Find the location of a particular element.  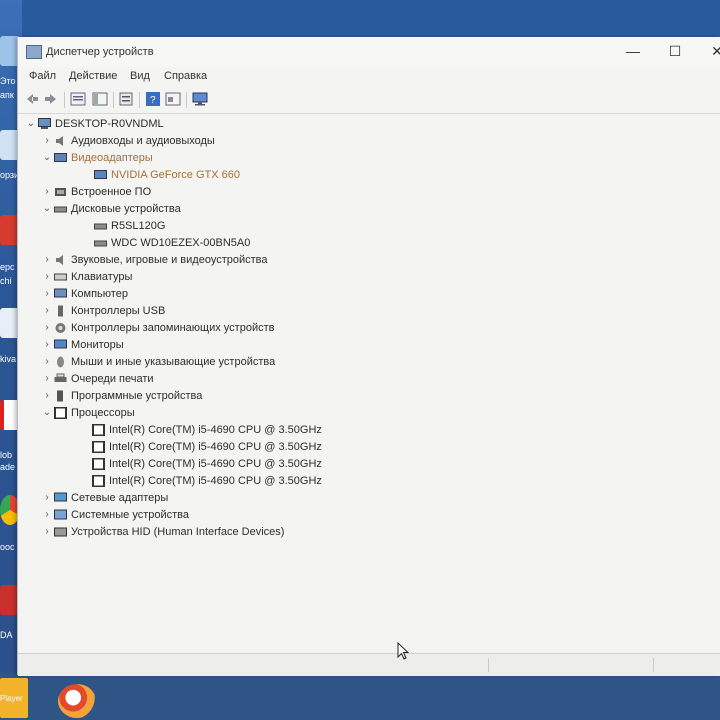

tree-node-firmware: › Встроенное ПО is located at coordinates (242, 193).